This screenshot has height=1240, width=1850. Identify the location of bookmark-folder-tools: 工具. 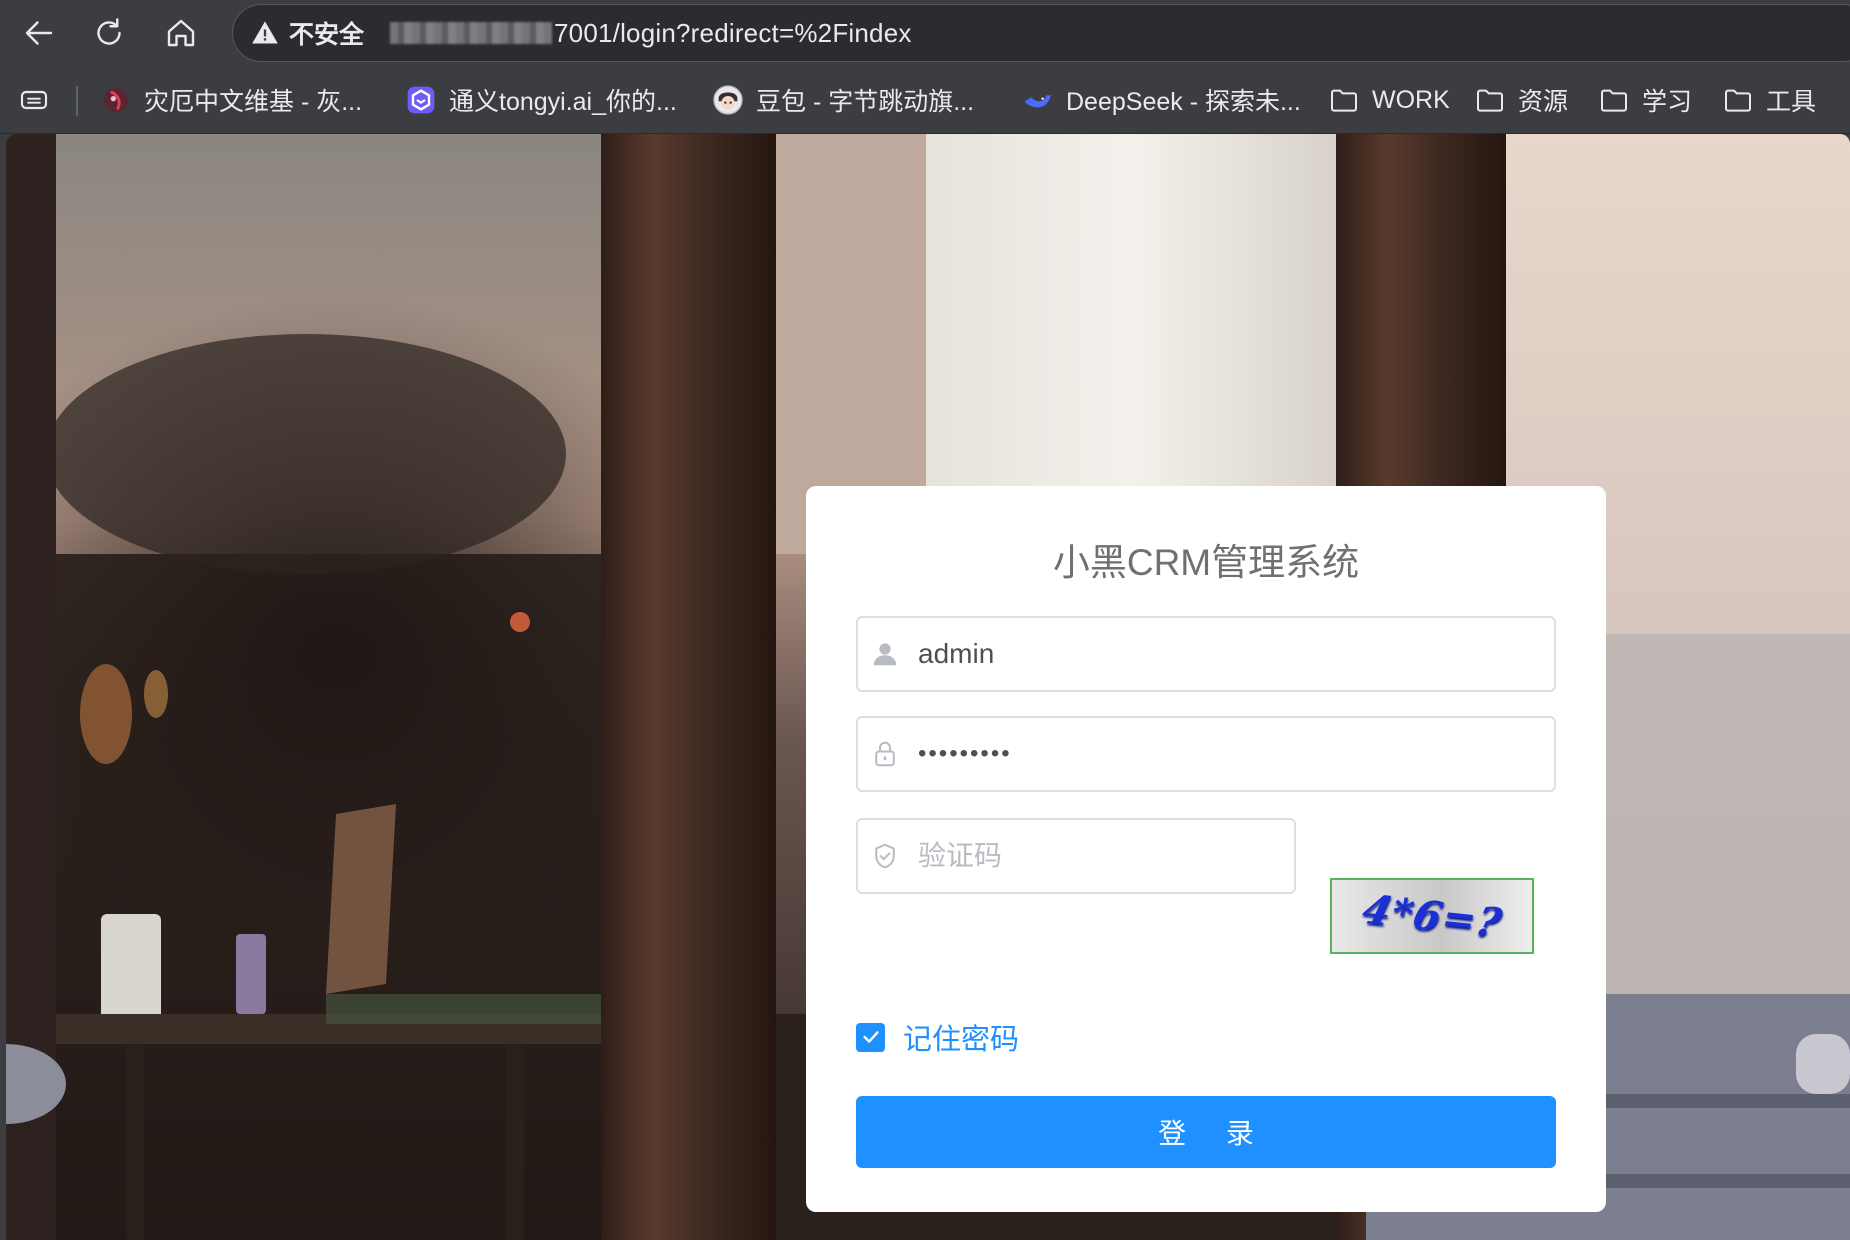
(1769, 100).